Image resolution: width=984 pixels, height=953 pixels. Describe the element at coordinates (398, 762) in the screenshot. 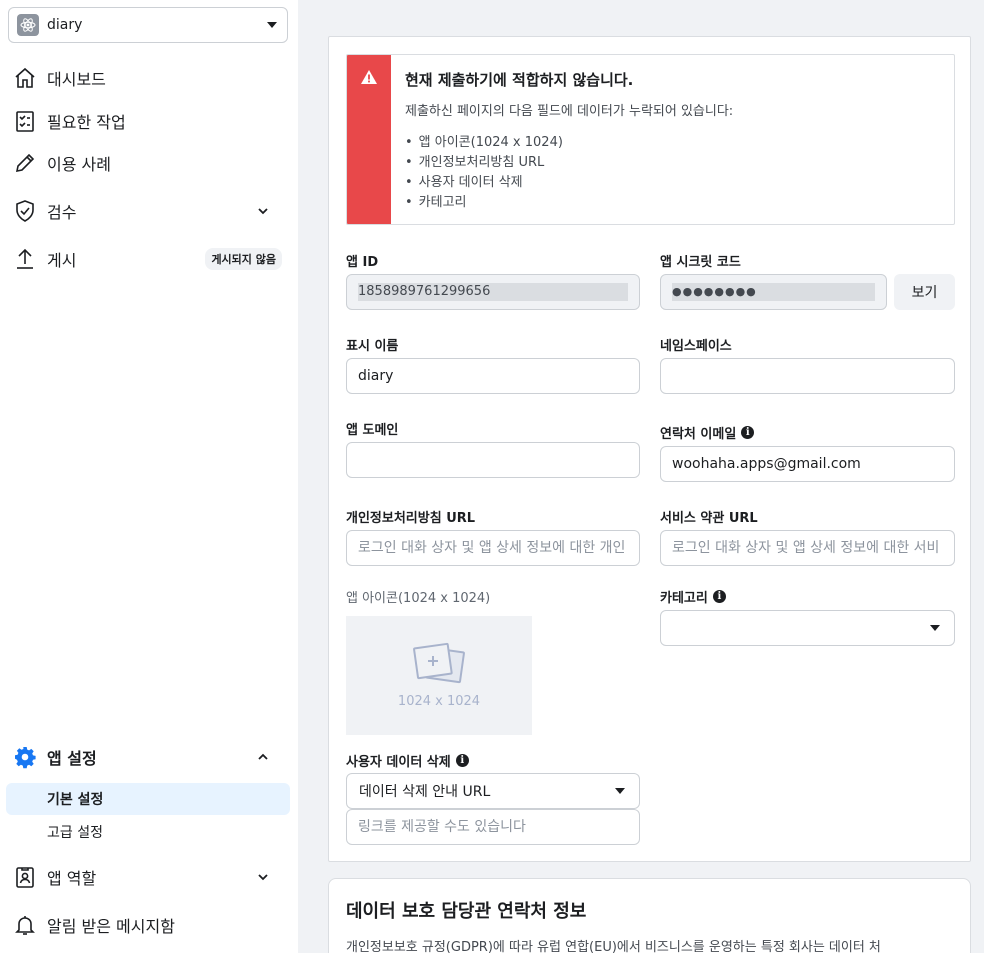

I see `data-deletion-label-text: 사용자 데이터 삭제` at that location.